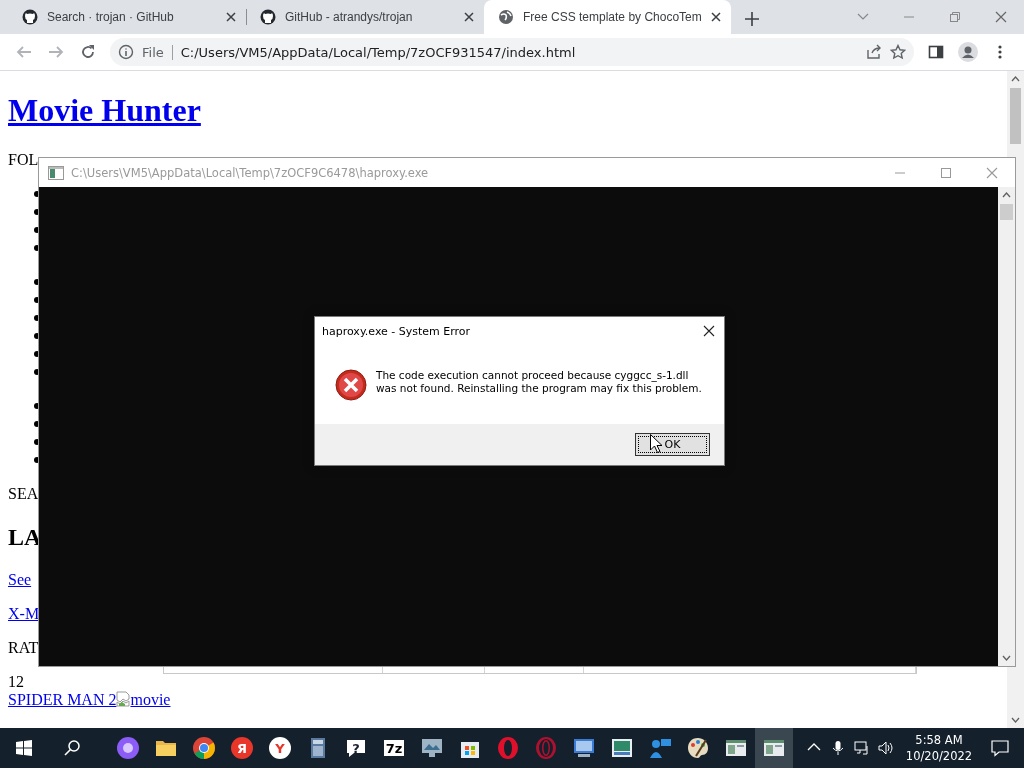 The image size is (1024, 768). I want to click on mouse-cursor-icon, so click(656, 443).